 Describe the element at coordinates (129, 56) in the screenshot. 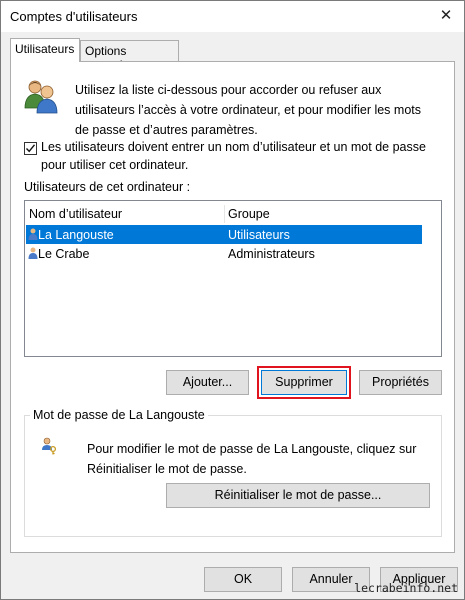

I see `tab-options-avancees: Options avancées` at that location.